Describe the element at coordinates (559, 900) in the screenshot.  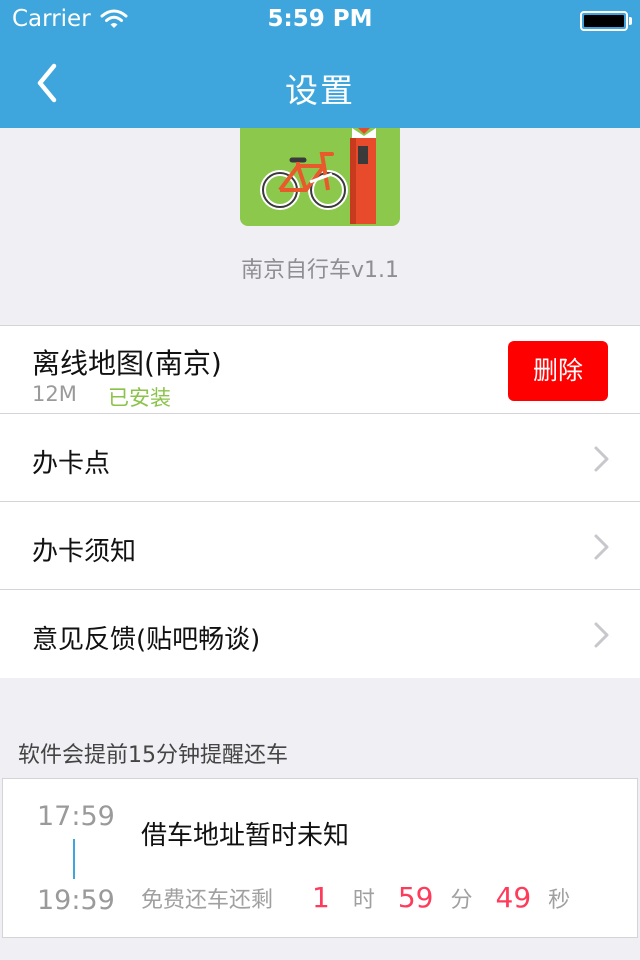
I see `countdown-seconds-unit: 秒` at that location.